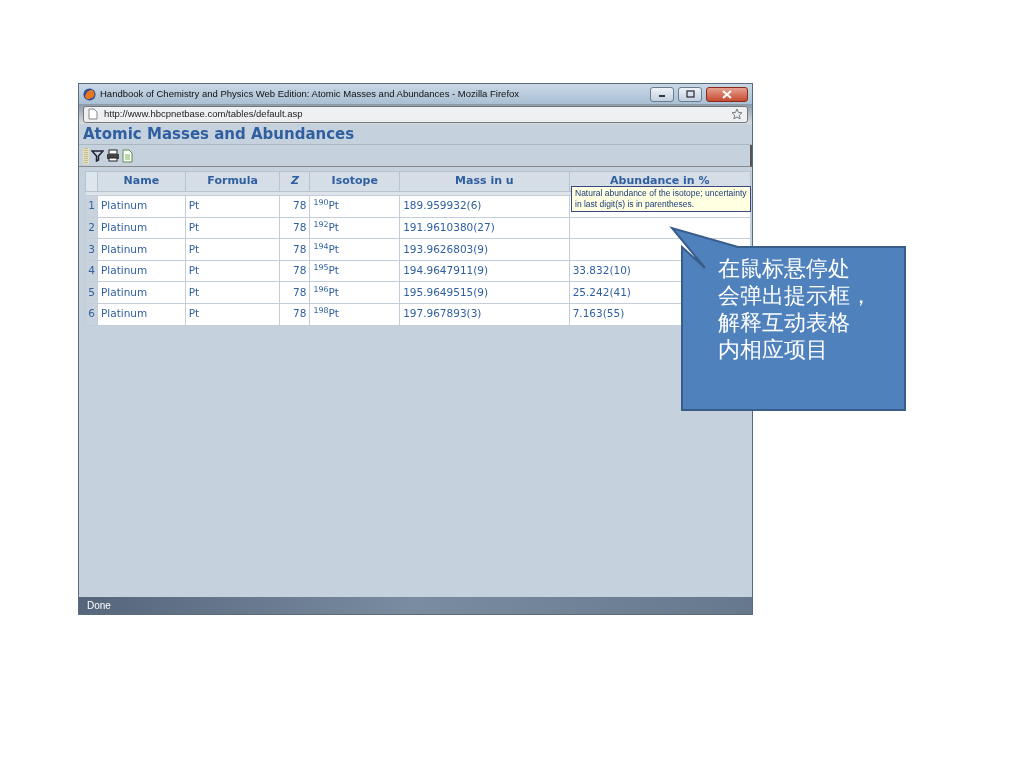  Describe the element at coordinates (91, 205) in the screenshot. I see `row-number: 1` at that location.